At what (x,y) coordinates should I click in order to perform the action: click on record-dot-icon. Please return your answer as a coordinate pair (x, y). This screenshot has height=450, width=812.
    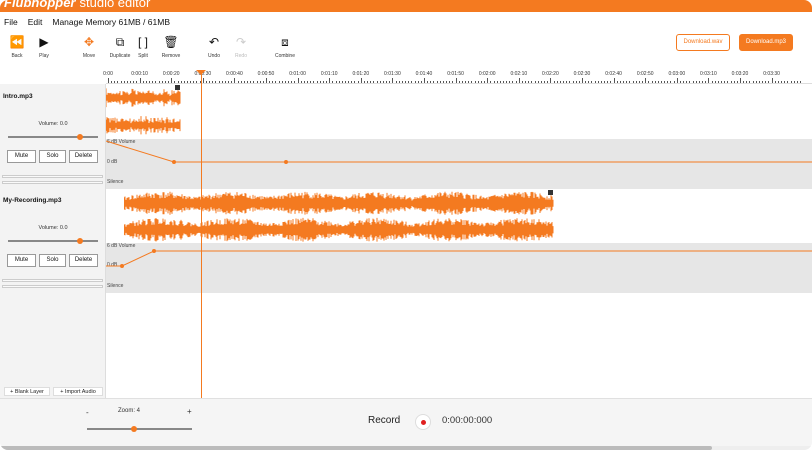
    Looking at the image, I should click on (423, 422).